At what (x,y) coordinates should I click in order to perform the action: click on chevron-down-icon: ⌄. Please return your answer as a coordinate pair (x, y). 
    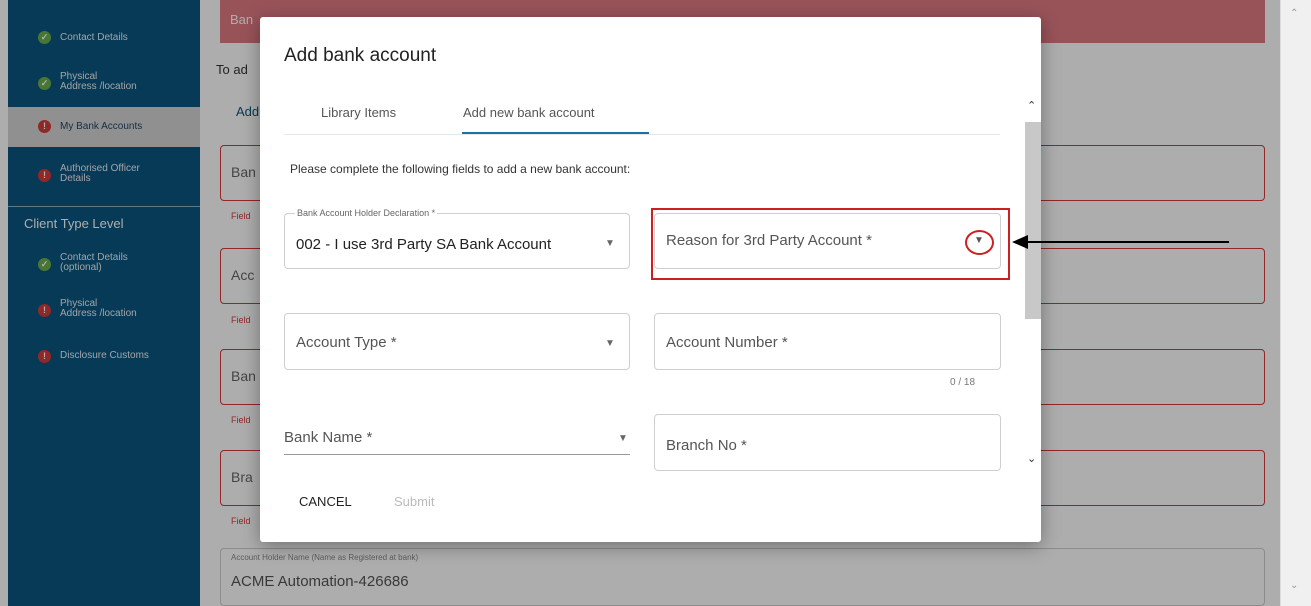
    Looking at the image, I should click on (1031, 458).